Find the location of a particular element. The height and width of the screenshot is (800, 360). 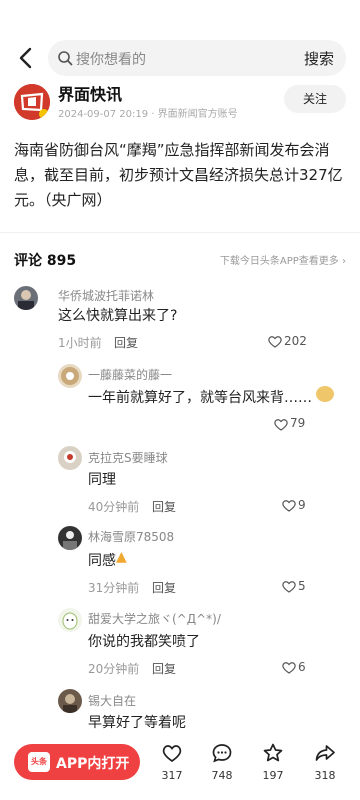

back-arrow-icon is located at coordinates (26, 58).